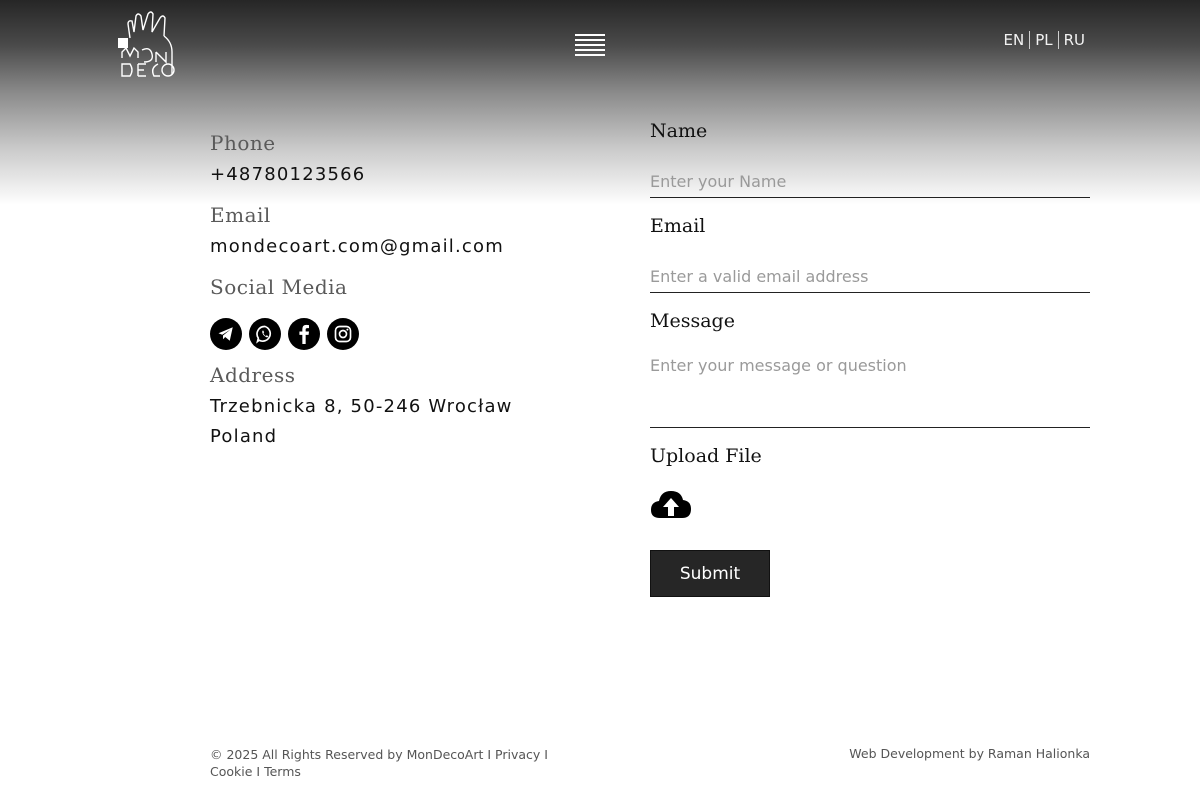 Image resolution: width=1200 pixels, height=800 pixels. Describe the element at coordinates (671, 505) in the screenshot. I see `cloud-upload-icon` at that location.